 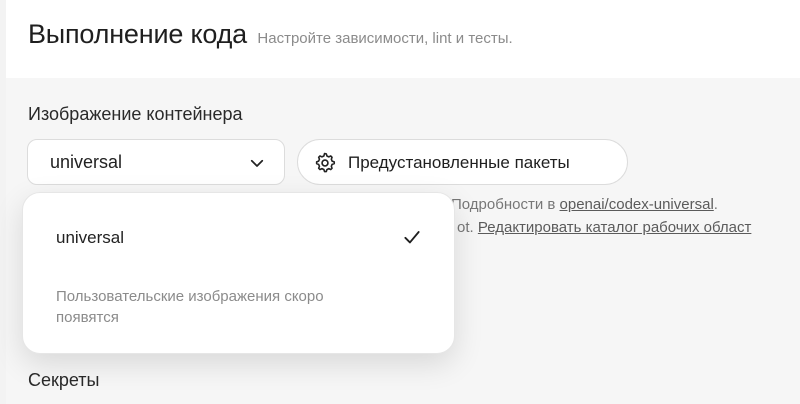 What do you see at coordinates (325, 162) in the screenshot?
I see `gear-icon` at bounding box center [325, 162].